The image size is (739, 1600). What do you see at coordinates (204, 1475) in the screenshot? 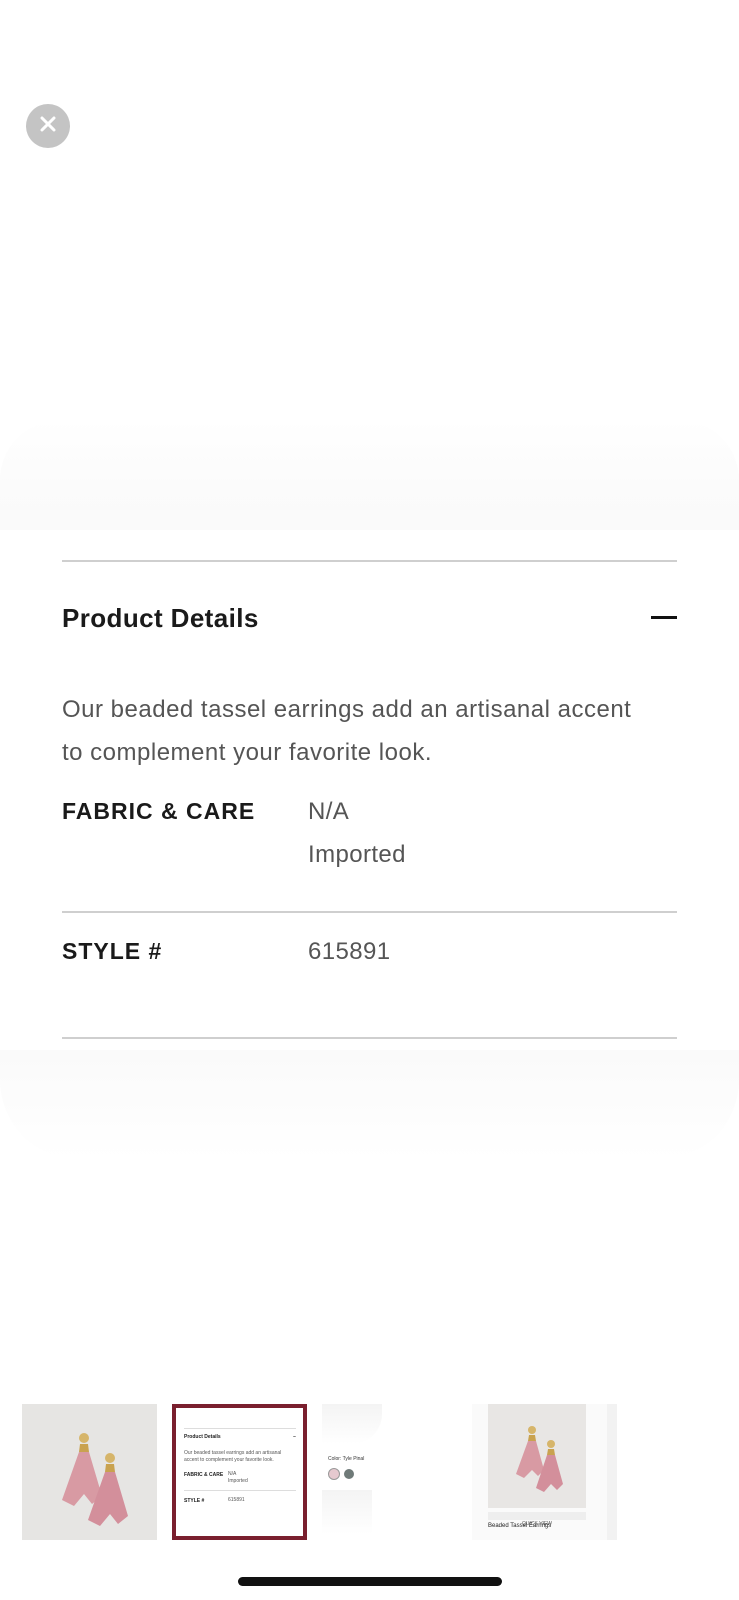
I see `mini-fabric-label: FABRIC & CARE` at bounding box center [204, 1475].